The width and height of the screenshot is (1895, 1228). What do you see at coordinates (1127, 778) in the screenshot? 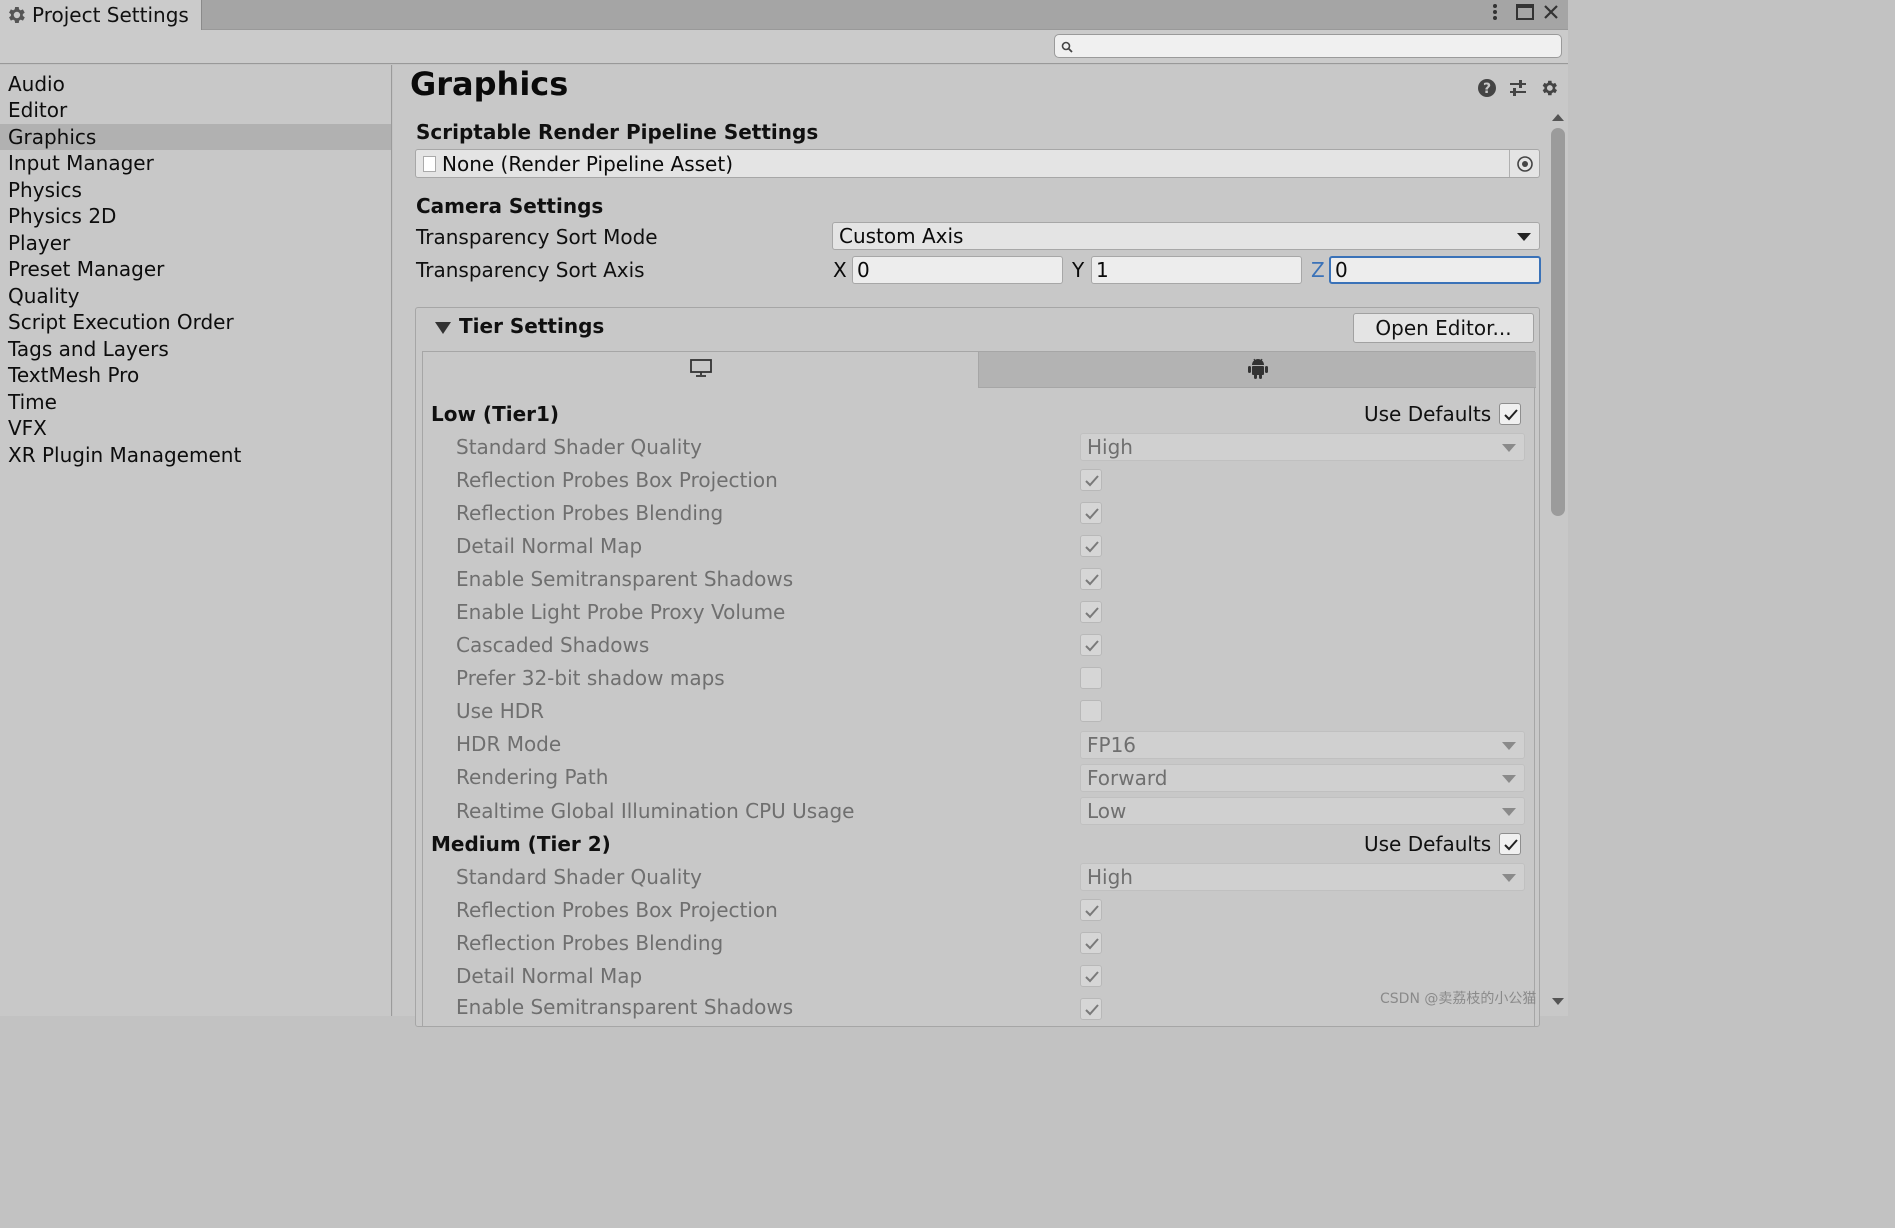
I see `dropdown-value: Forward` at bounding box center [1127, 778].